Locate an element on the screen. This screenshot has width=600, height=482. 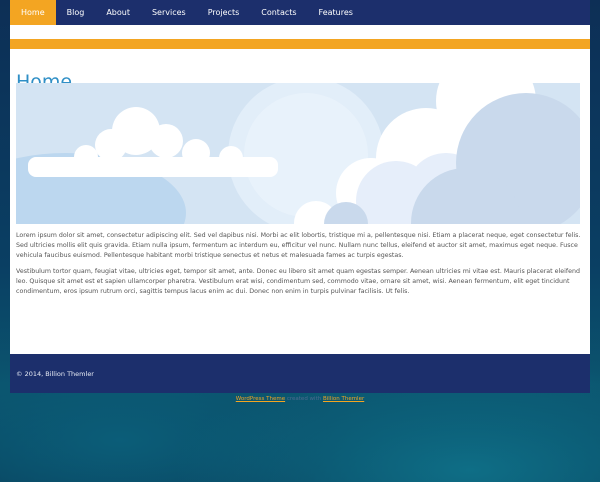
credits-created-with: created with is located at coordinates (304, 399).